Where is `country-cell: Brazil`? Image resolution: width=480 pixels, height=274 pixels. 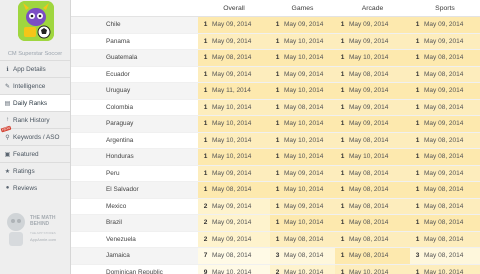
country-cell: Brazil is located at coordinates (134, 223).